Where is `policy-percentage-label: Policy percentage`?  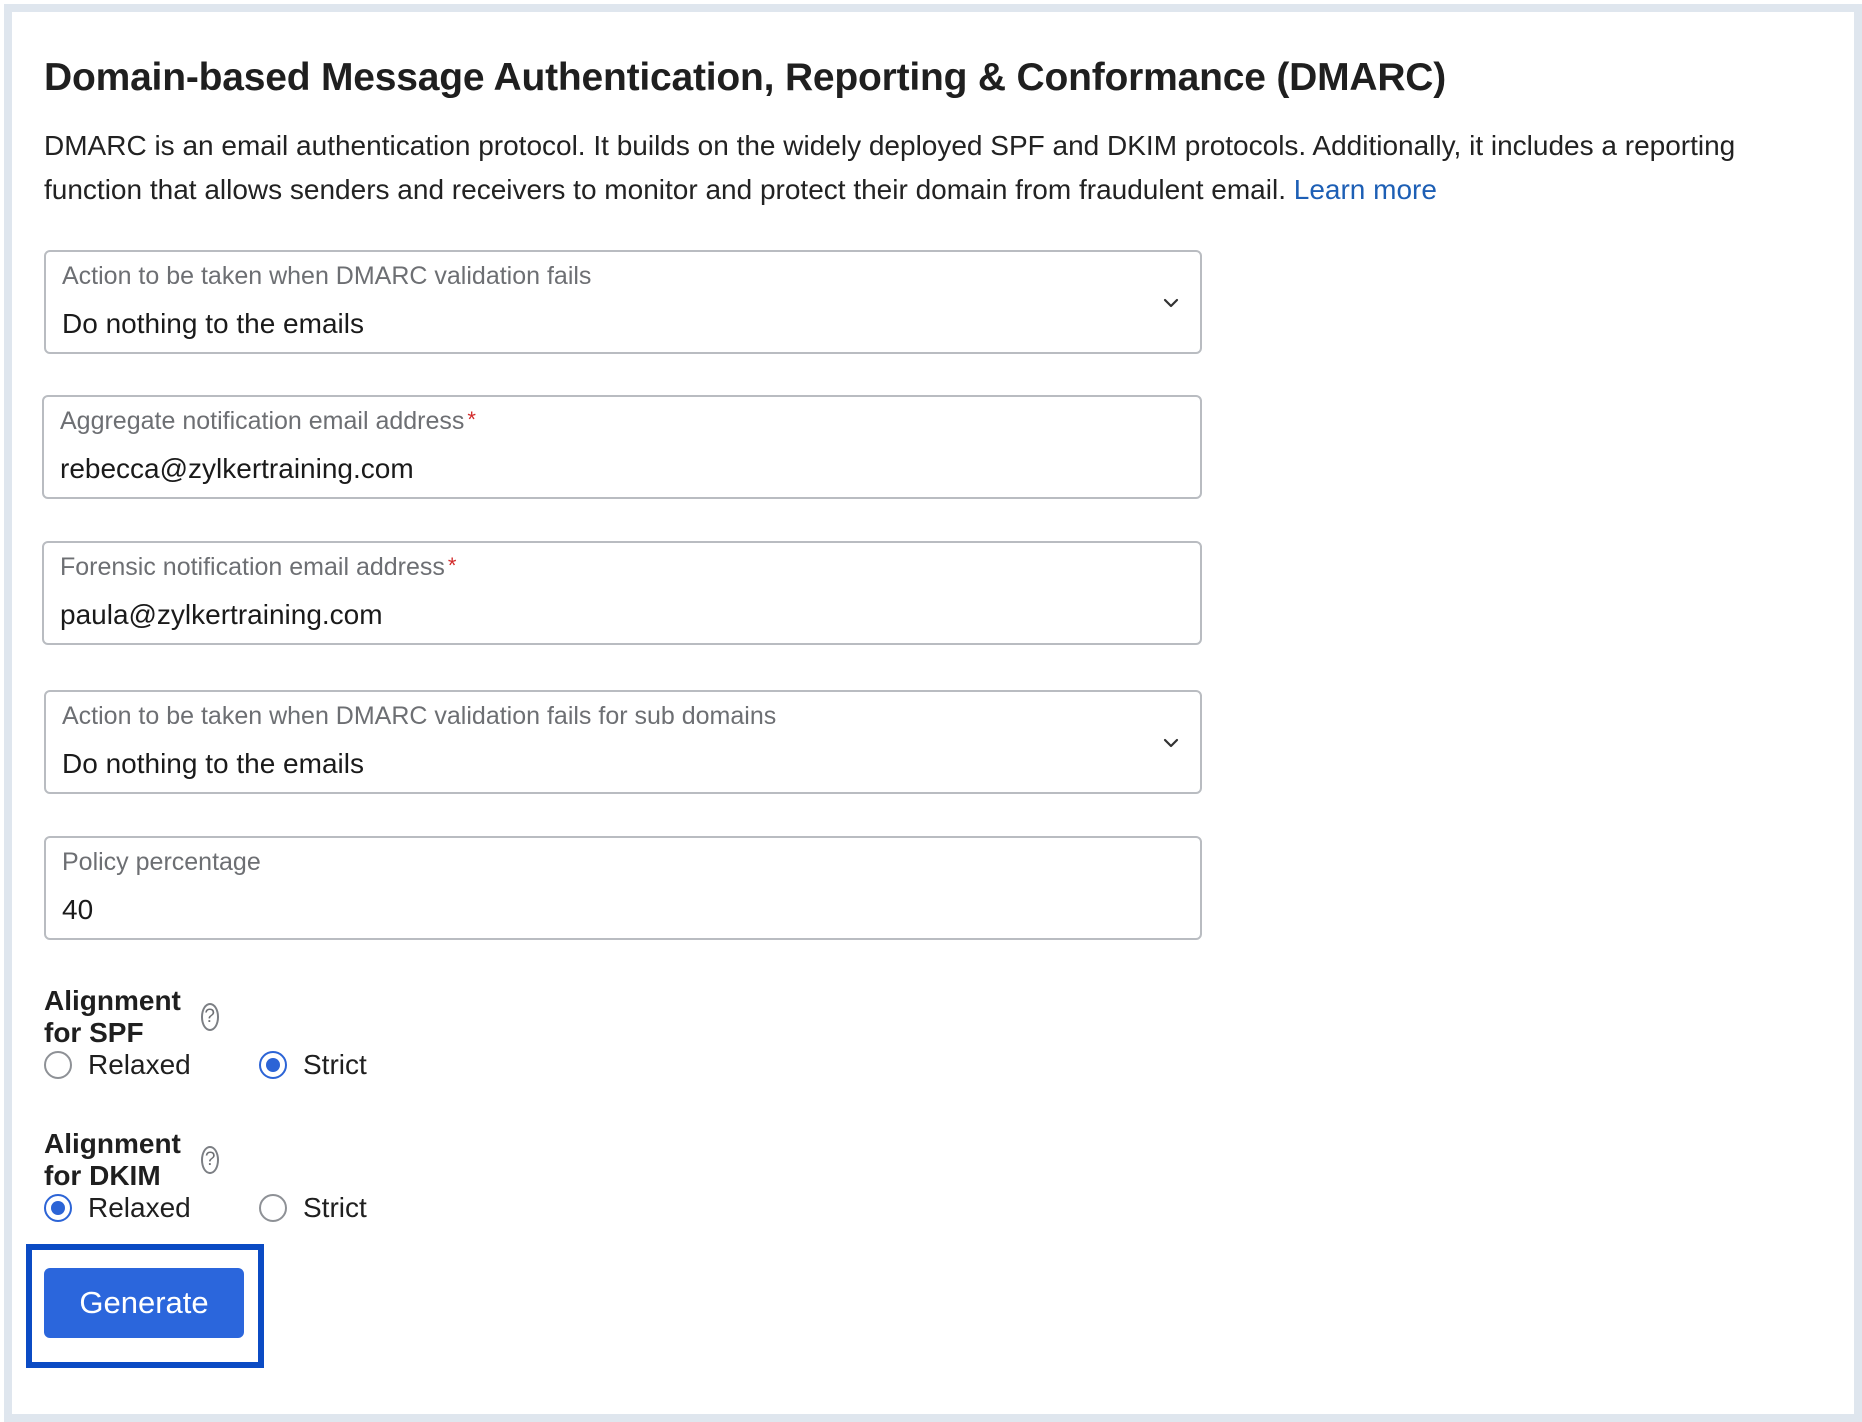 policy-percentage-label: Policy percentage is located at coordinates (161, 862).